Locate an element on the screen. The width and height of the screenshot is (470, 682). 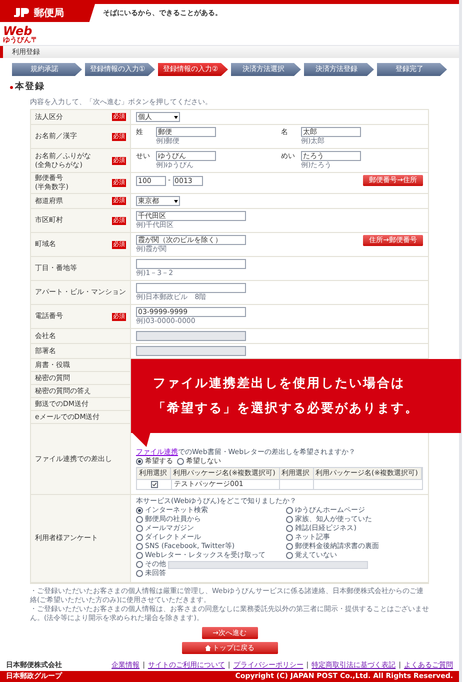
page-heading: 本登録 is located at coordinates (30, 87).